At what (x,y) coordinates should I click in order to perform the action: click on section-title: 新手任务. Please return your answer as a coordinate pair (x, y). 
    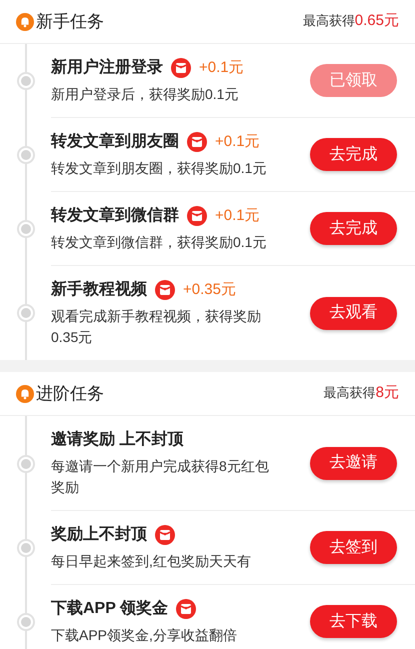
    Looking at the image, I should click on (70, 21).